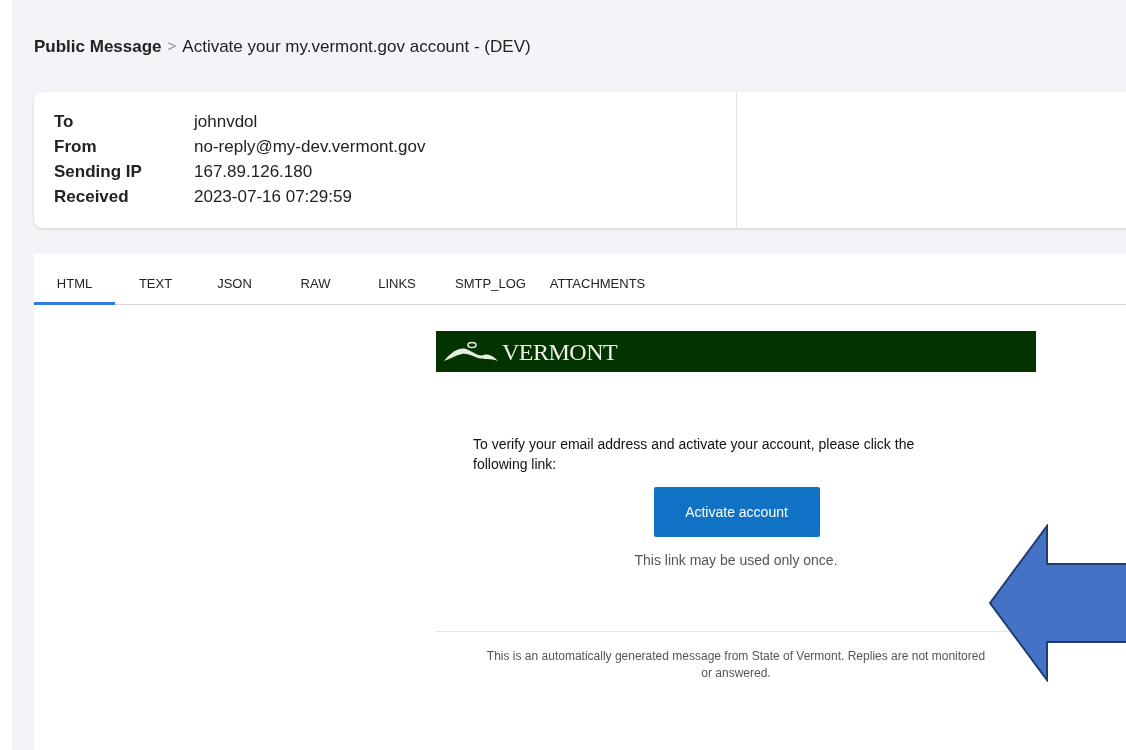 This screenshot has height=750, width=1126. What do you see at coordinates (736, 512) in the screenshot?
I see `activate-account-button: Activate account` at bounding box center [736, 512].